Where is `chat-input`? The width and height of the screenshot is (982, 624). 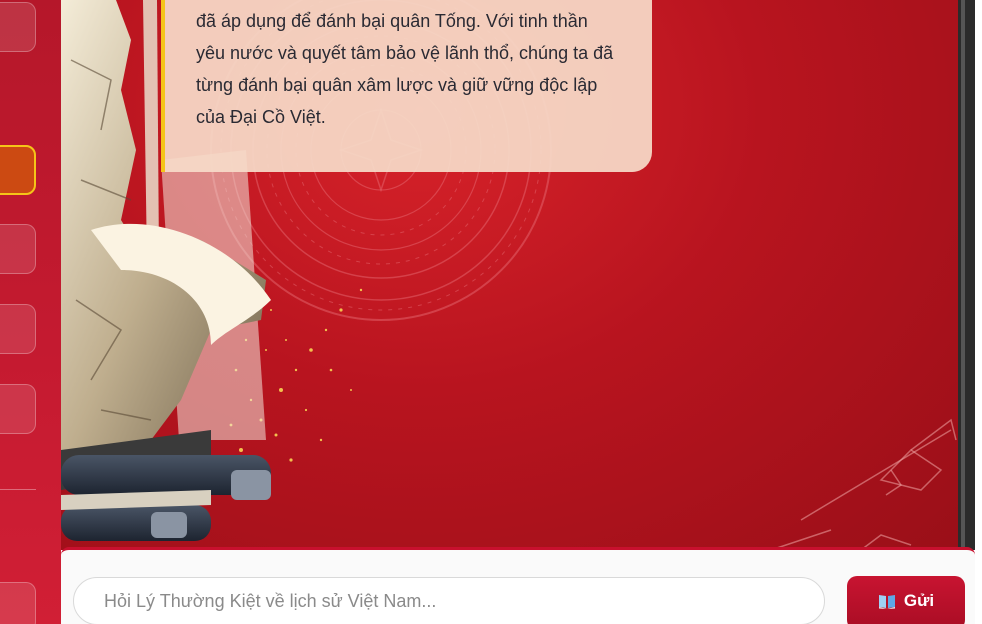 chat-input is located at coordinates (449, 600).